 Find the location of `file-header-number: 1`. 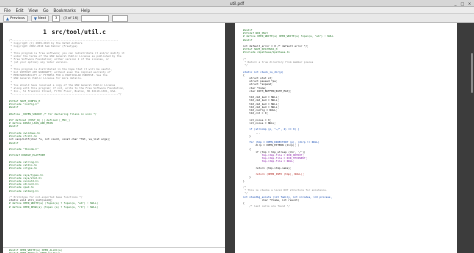

file-header-number: 1 is located at coordinates (45, 32).